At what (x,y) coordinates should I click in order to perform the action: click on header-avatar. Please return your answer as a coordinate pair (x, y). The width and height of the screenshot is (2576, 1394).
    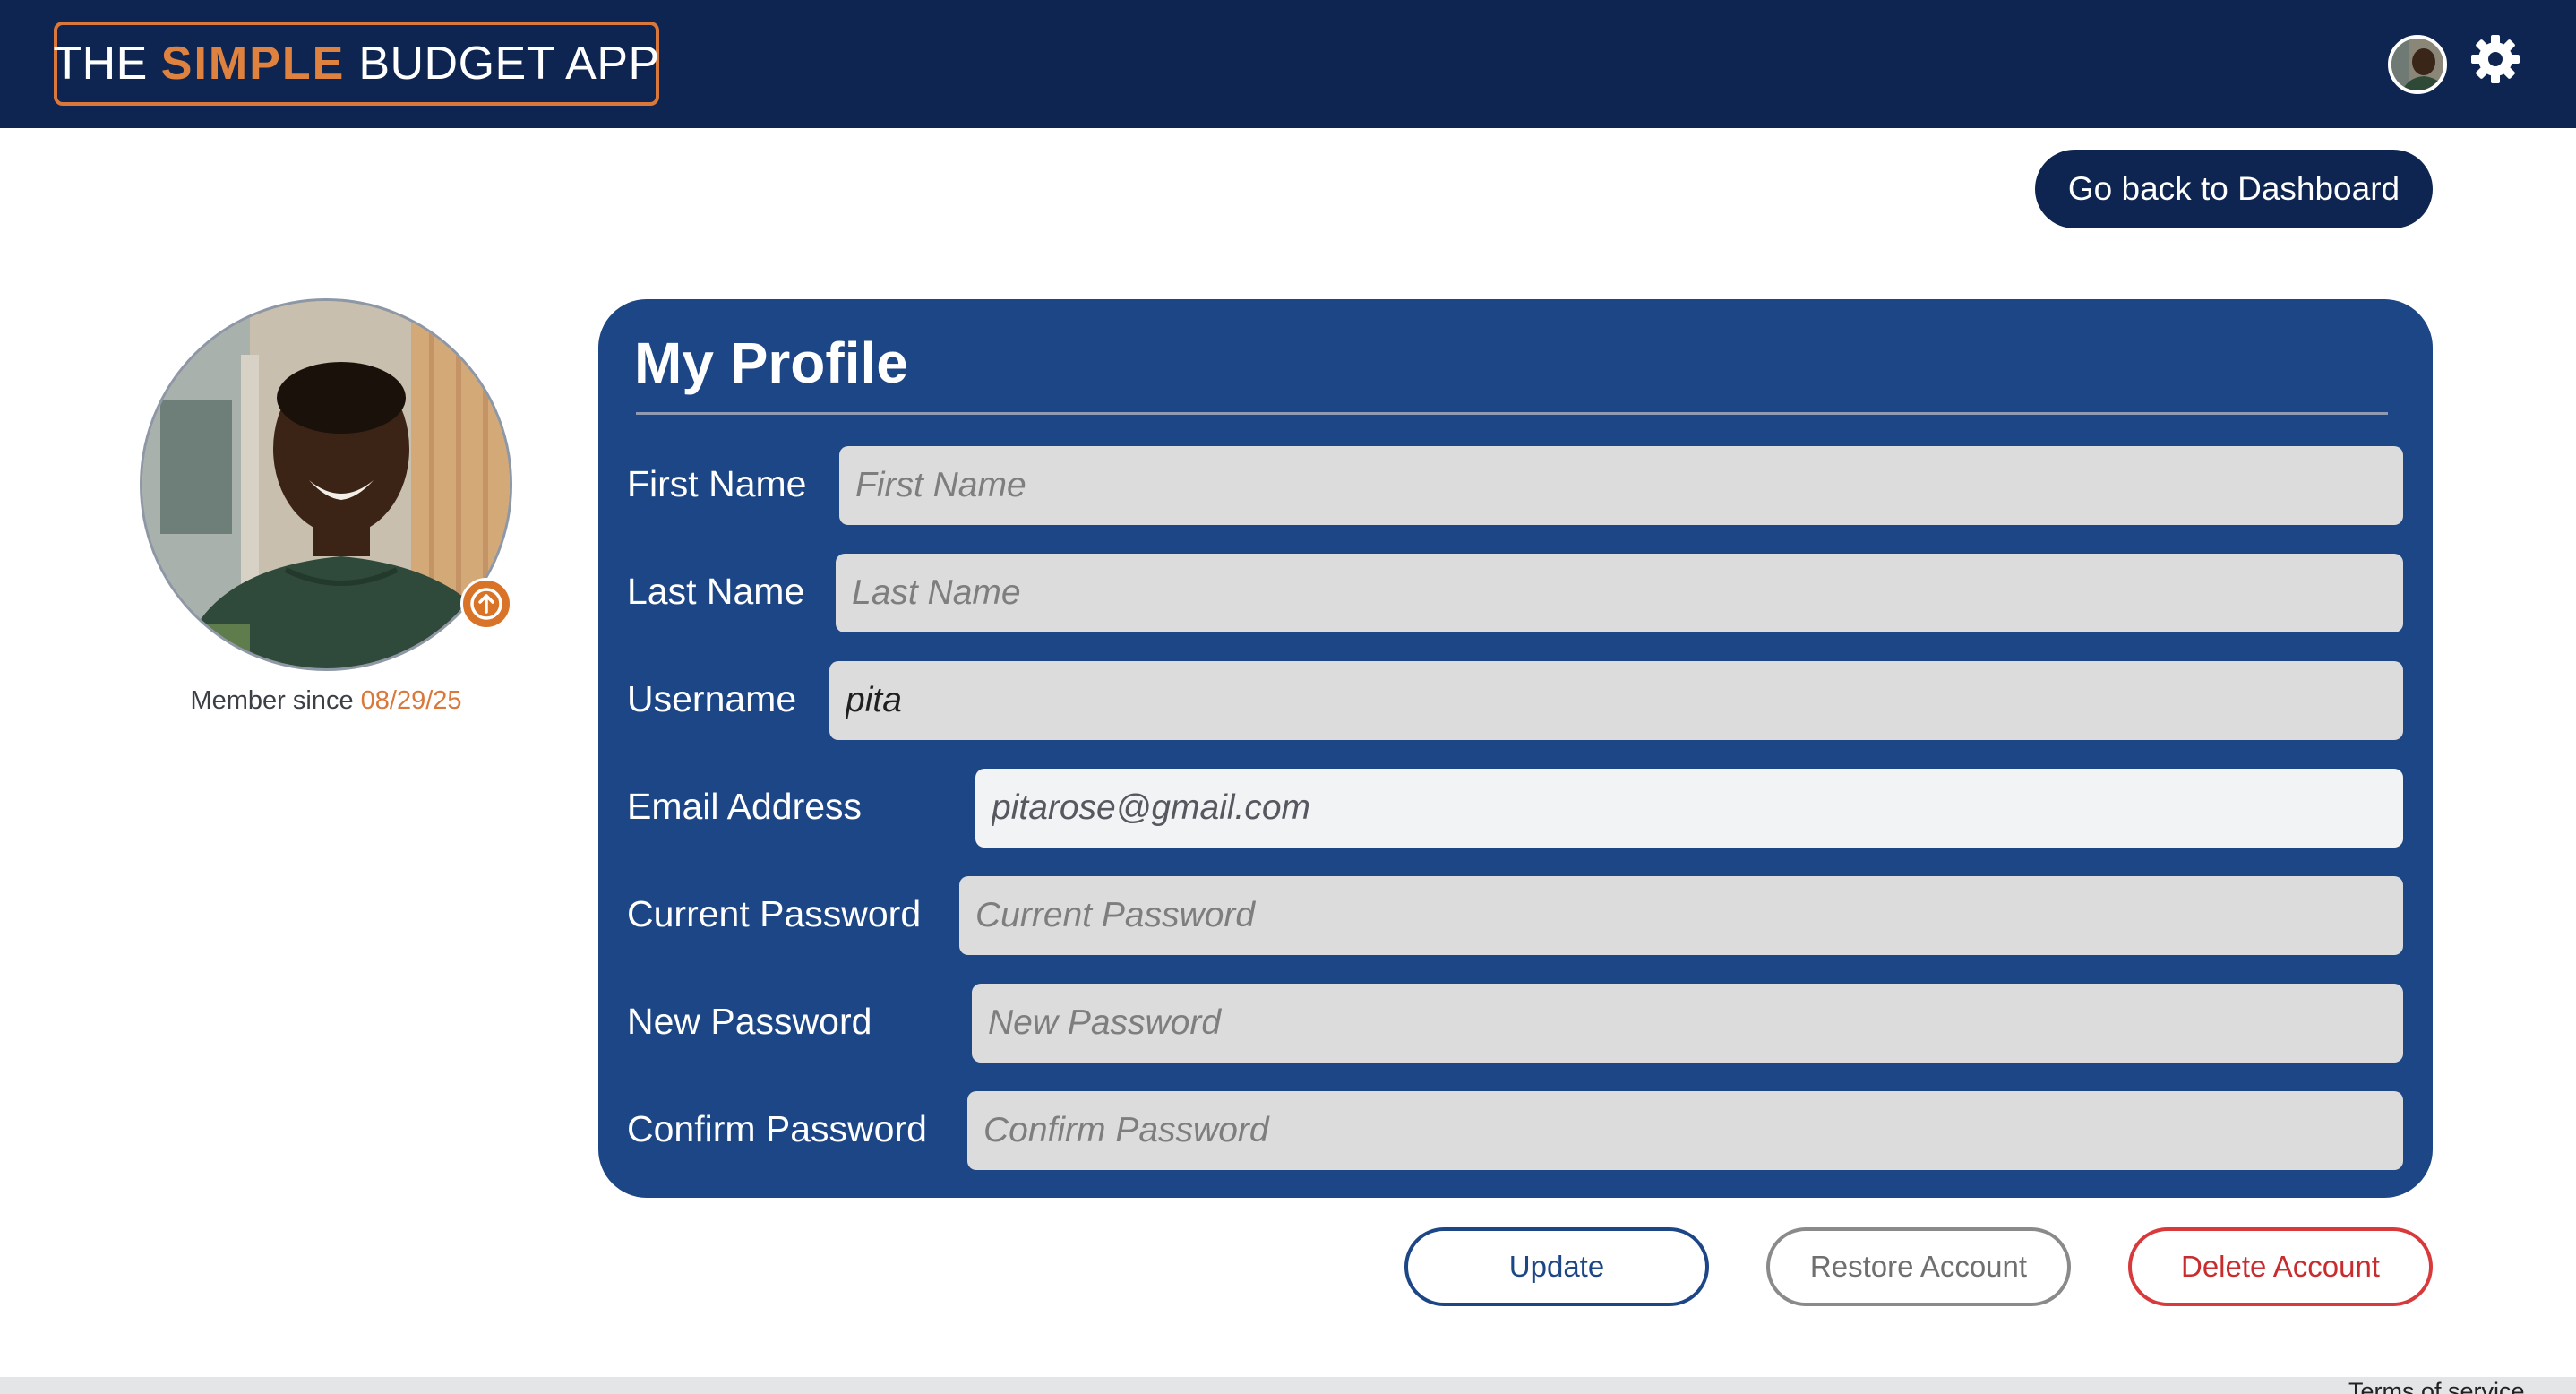
    Looking at the image, I should click on (2417, 64).